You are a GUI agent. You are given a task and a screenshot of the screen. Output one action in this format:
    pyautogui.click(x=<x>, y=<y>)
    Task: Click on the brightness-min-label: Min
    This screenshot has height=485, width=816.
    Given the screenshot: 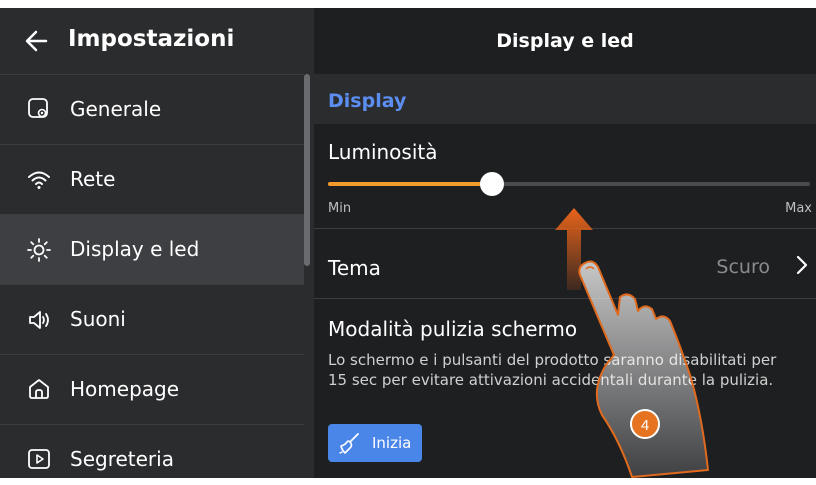 What is the action you would take?
    pyautogui.click(x=340, y=208)
    